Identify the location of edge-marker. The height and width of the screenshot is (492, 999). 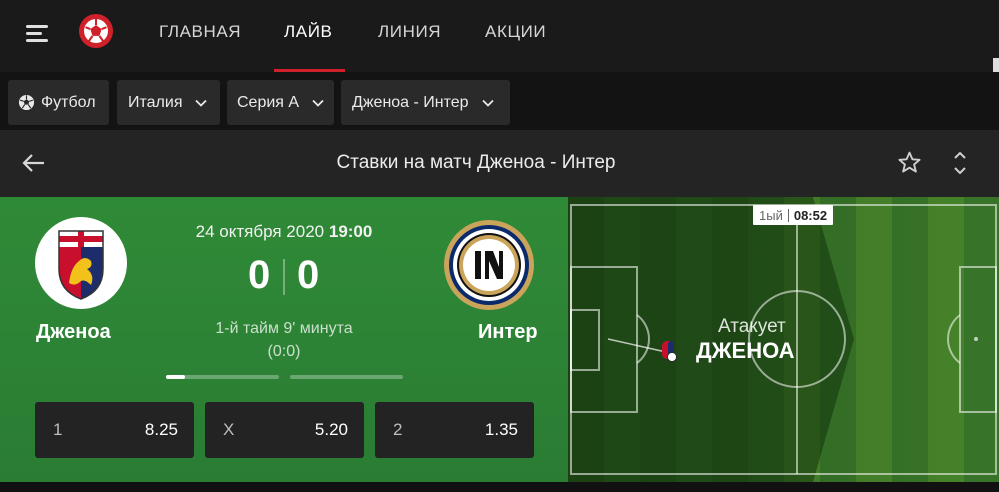
(996, 65).